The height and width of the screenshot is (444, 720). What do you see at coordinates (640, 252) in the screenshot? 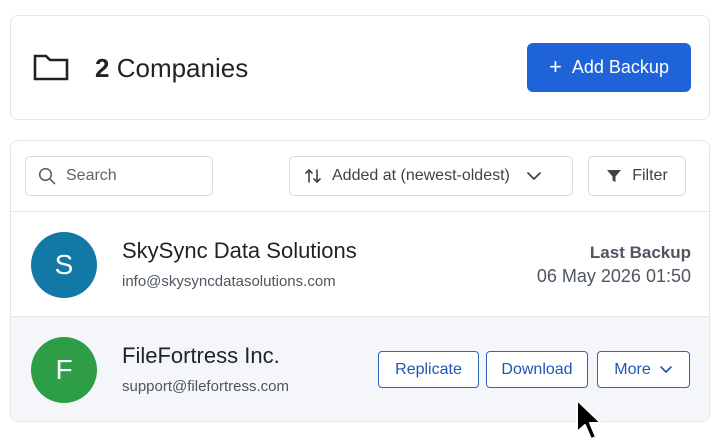
I see `last-backup-label: Last Backup` at bounding box center [640, 252].